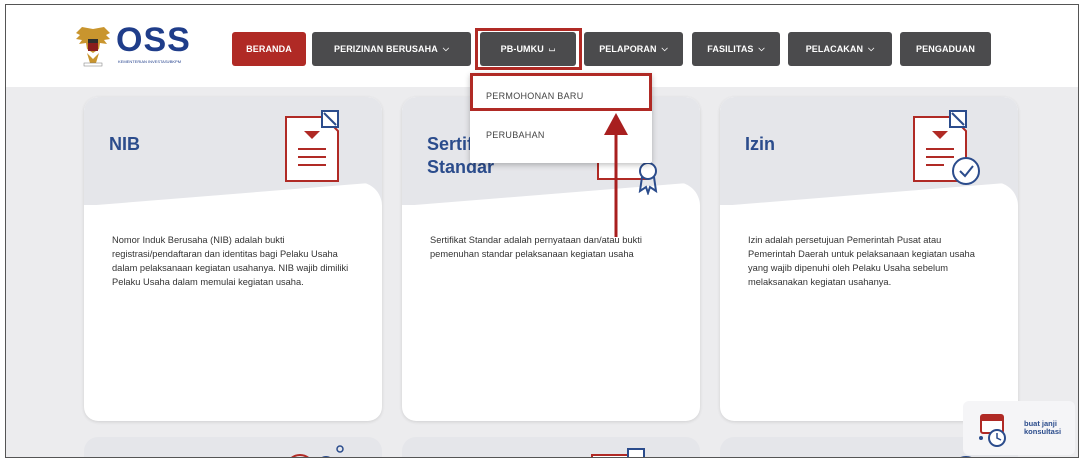 The image size is (1085, 463). Describe the element at coordinates (616, 175) in the screenshot. I see `annotation-arrow-icon` at that location.